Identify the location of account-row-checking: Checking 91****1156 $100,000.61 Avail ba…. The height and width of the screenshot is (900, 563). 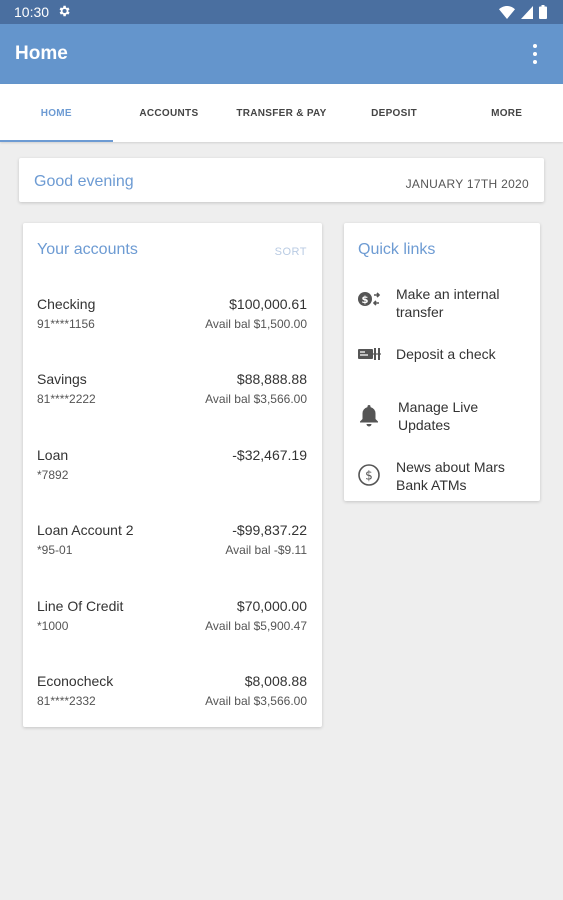
(172, 316).